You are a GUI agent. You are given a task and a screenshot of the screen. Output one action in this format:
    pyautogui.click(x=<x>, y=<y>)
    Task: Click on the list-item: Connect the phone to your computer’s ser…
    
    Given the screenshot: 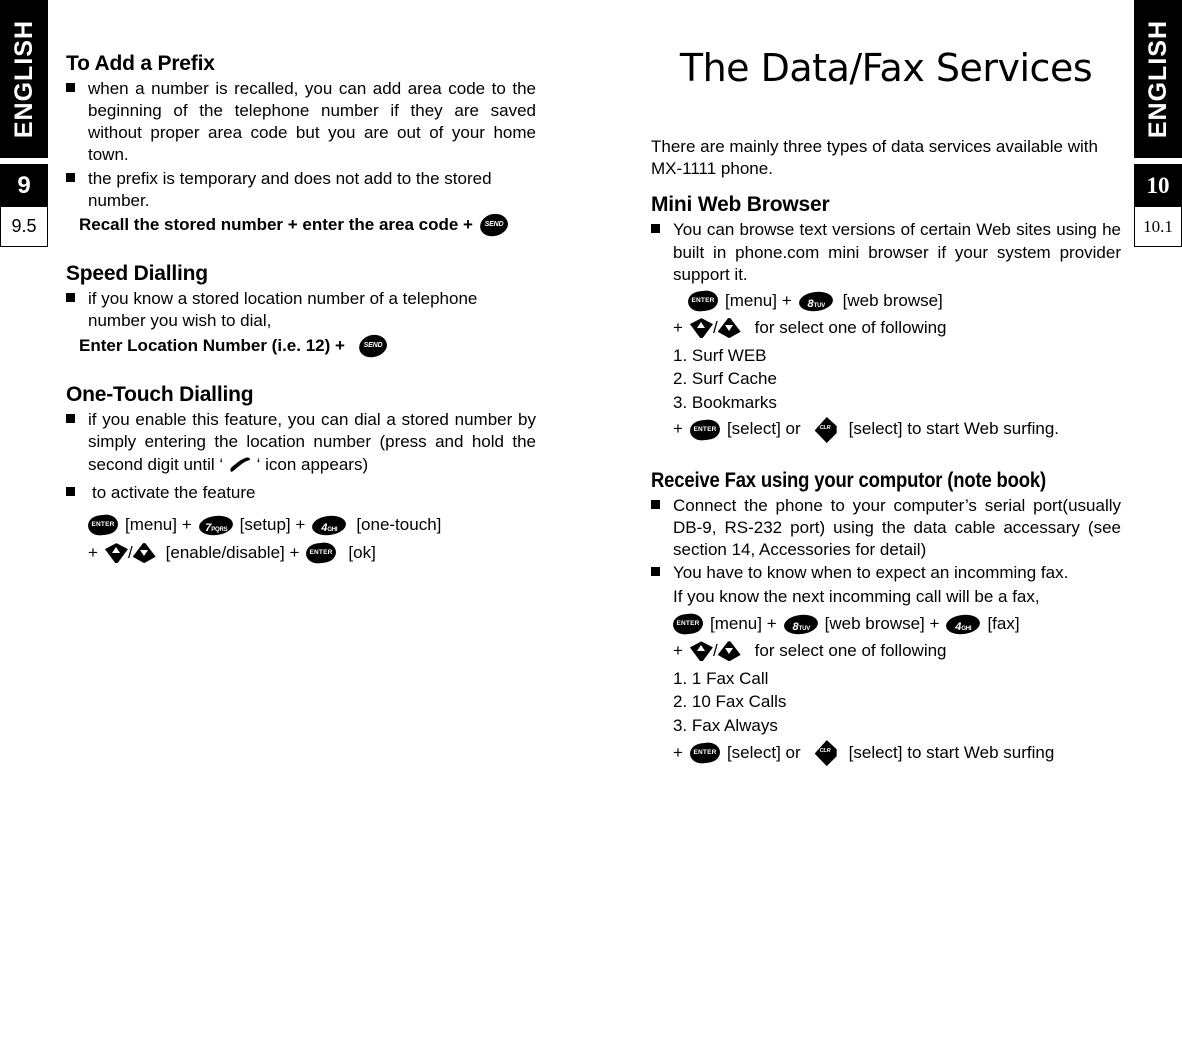 What is the action you would take?
    pyautogui.click(x=886, y=528)
    